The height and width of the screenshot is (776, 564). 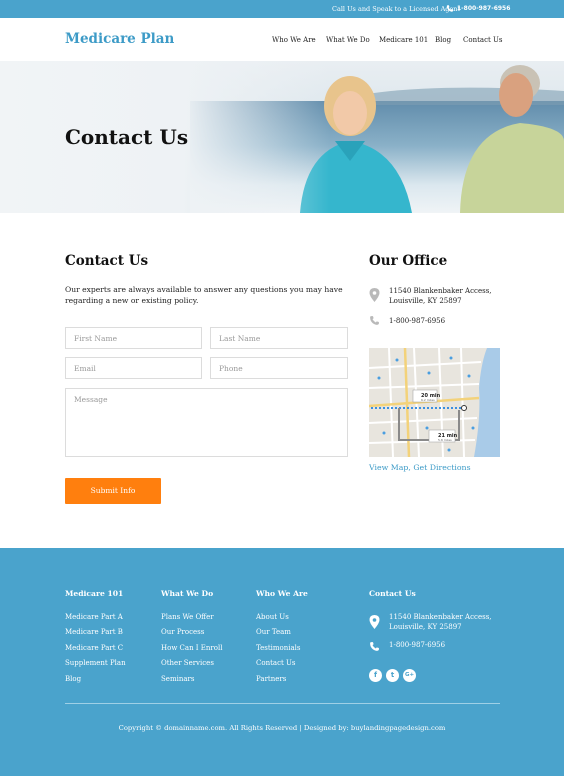 I want to click on footer-divider, so click(x=282, y=703).